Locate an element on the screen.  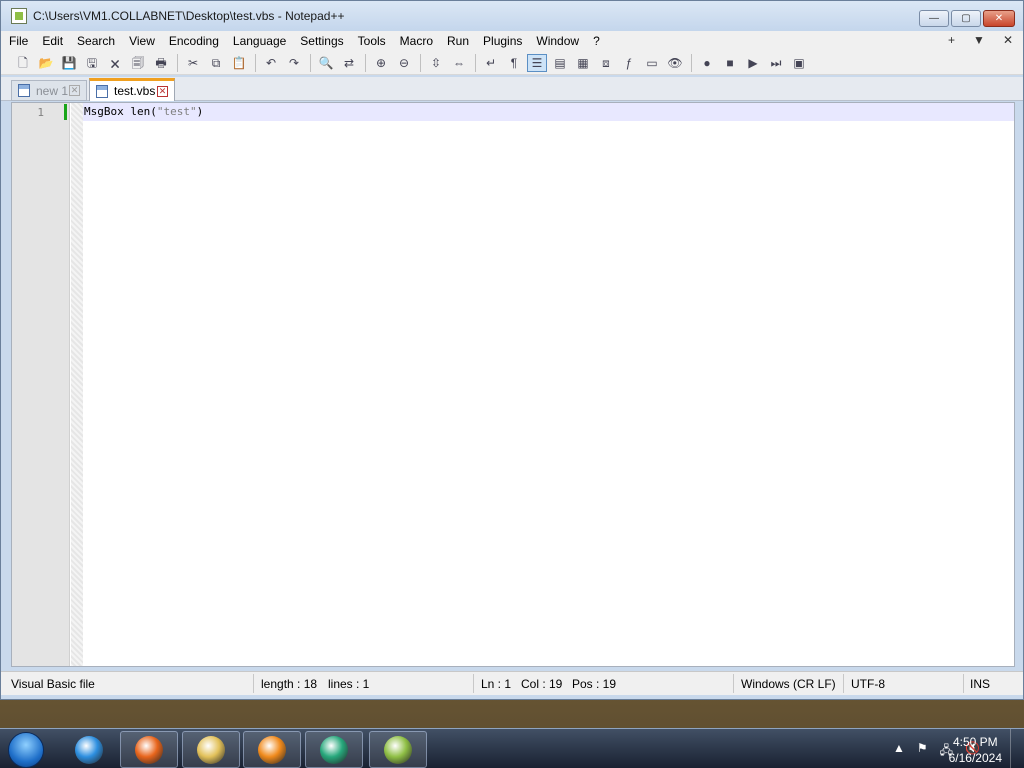
firefox-taskbar-button is located at coordinates (149, 749).